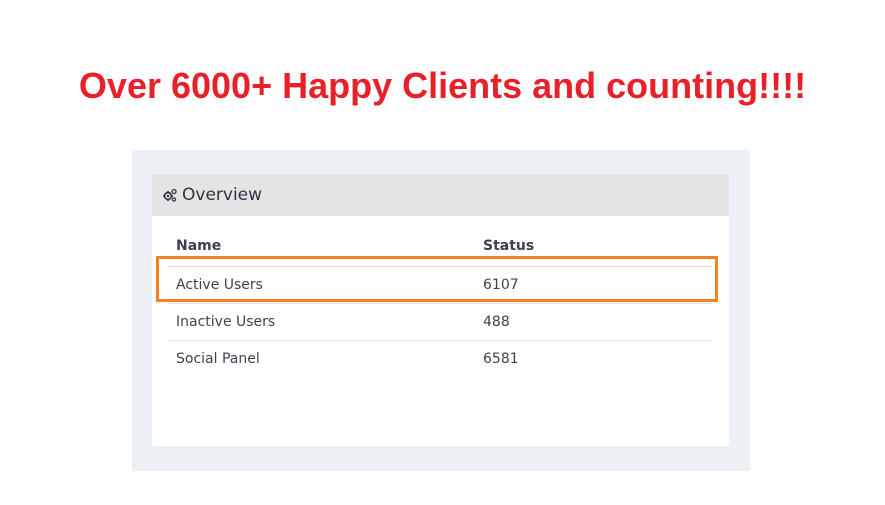 The image size is (885, 505). I want to click on card-title: Overview, so click(222, 195).